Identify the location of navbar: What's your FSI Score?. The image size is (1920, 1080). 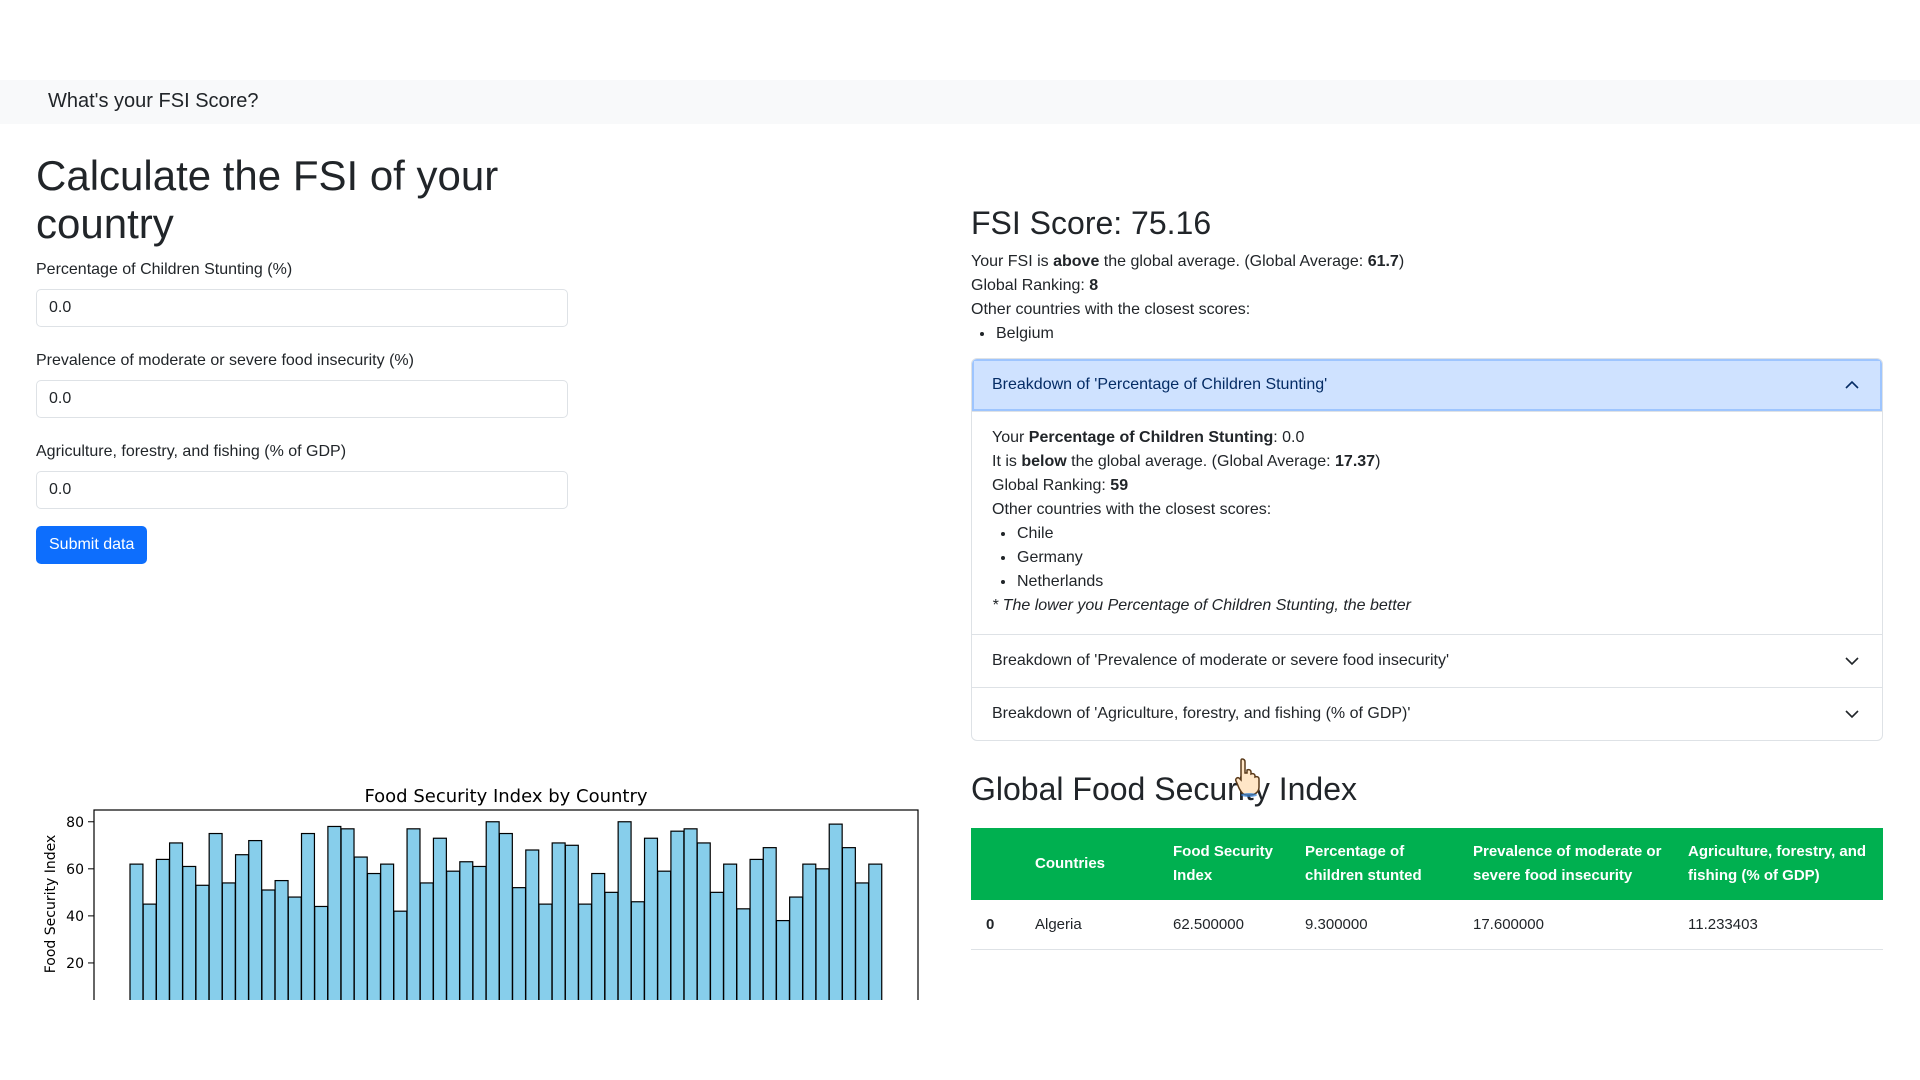
(960, 102).